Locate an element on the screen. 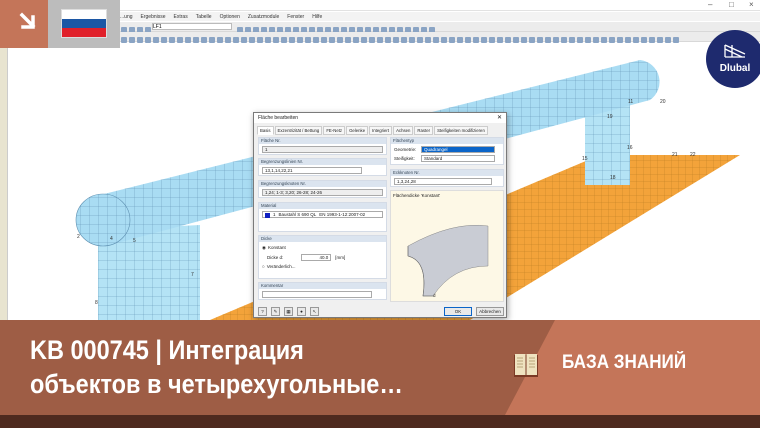 The height and width of the screenshot is (428, 760). stiffness-label: Steifigkeit: is located at coordinates (404, 158).